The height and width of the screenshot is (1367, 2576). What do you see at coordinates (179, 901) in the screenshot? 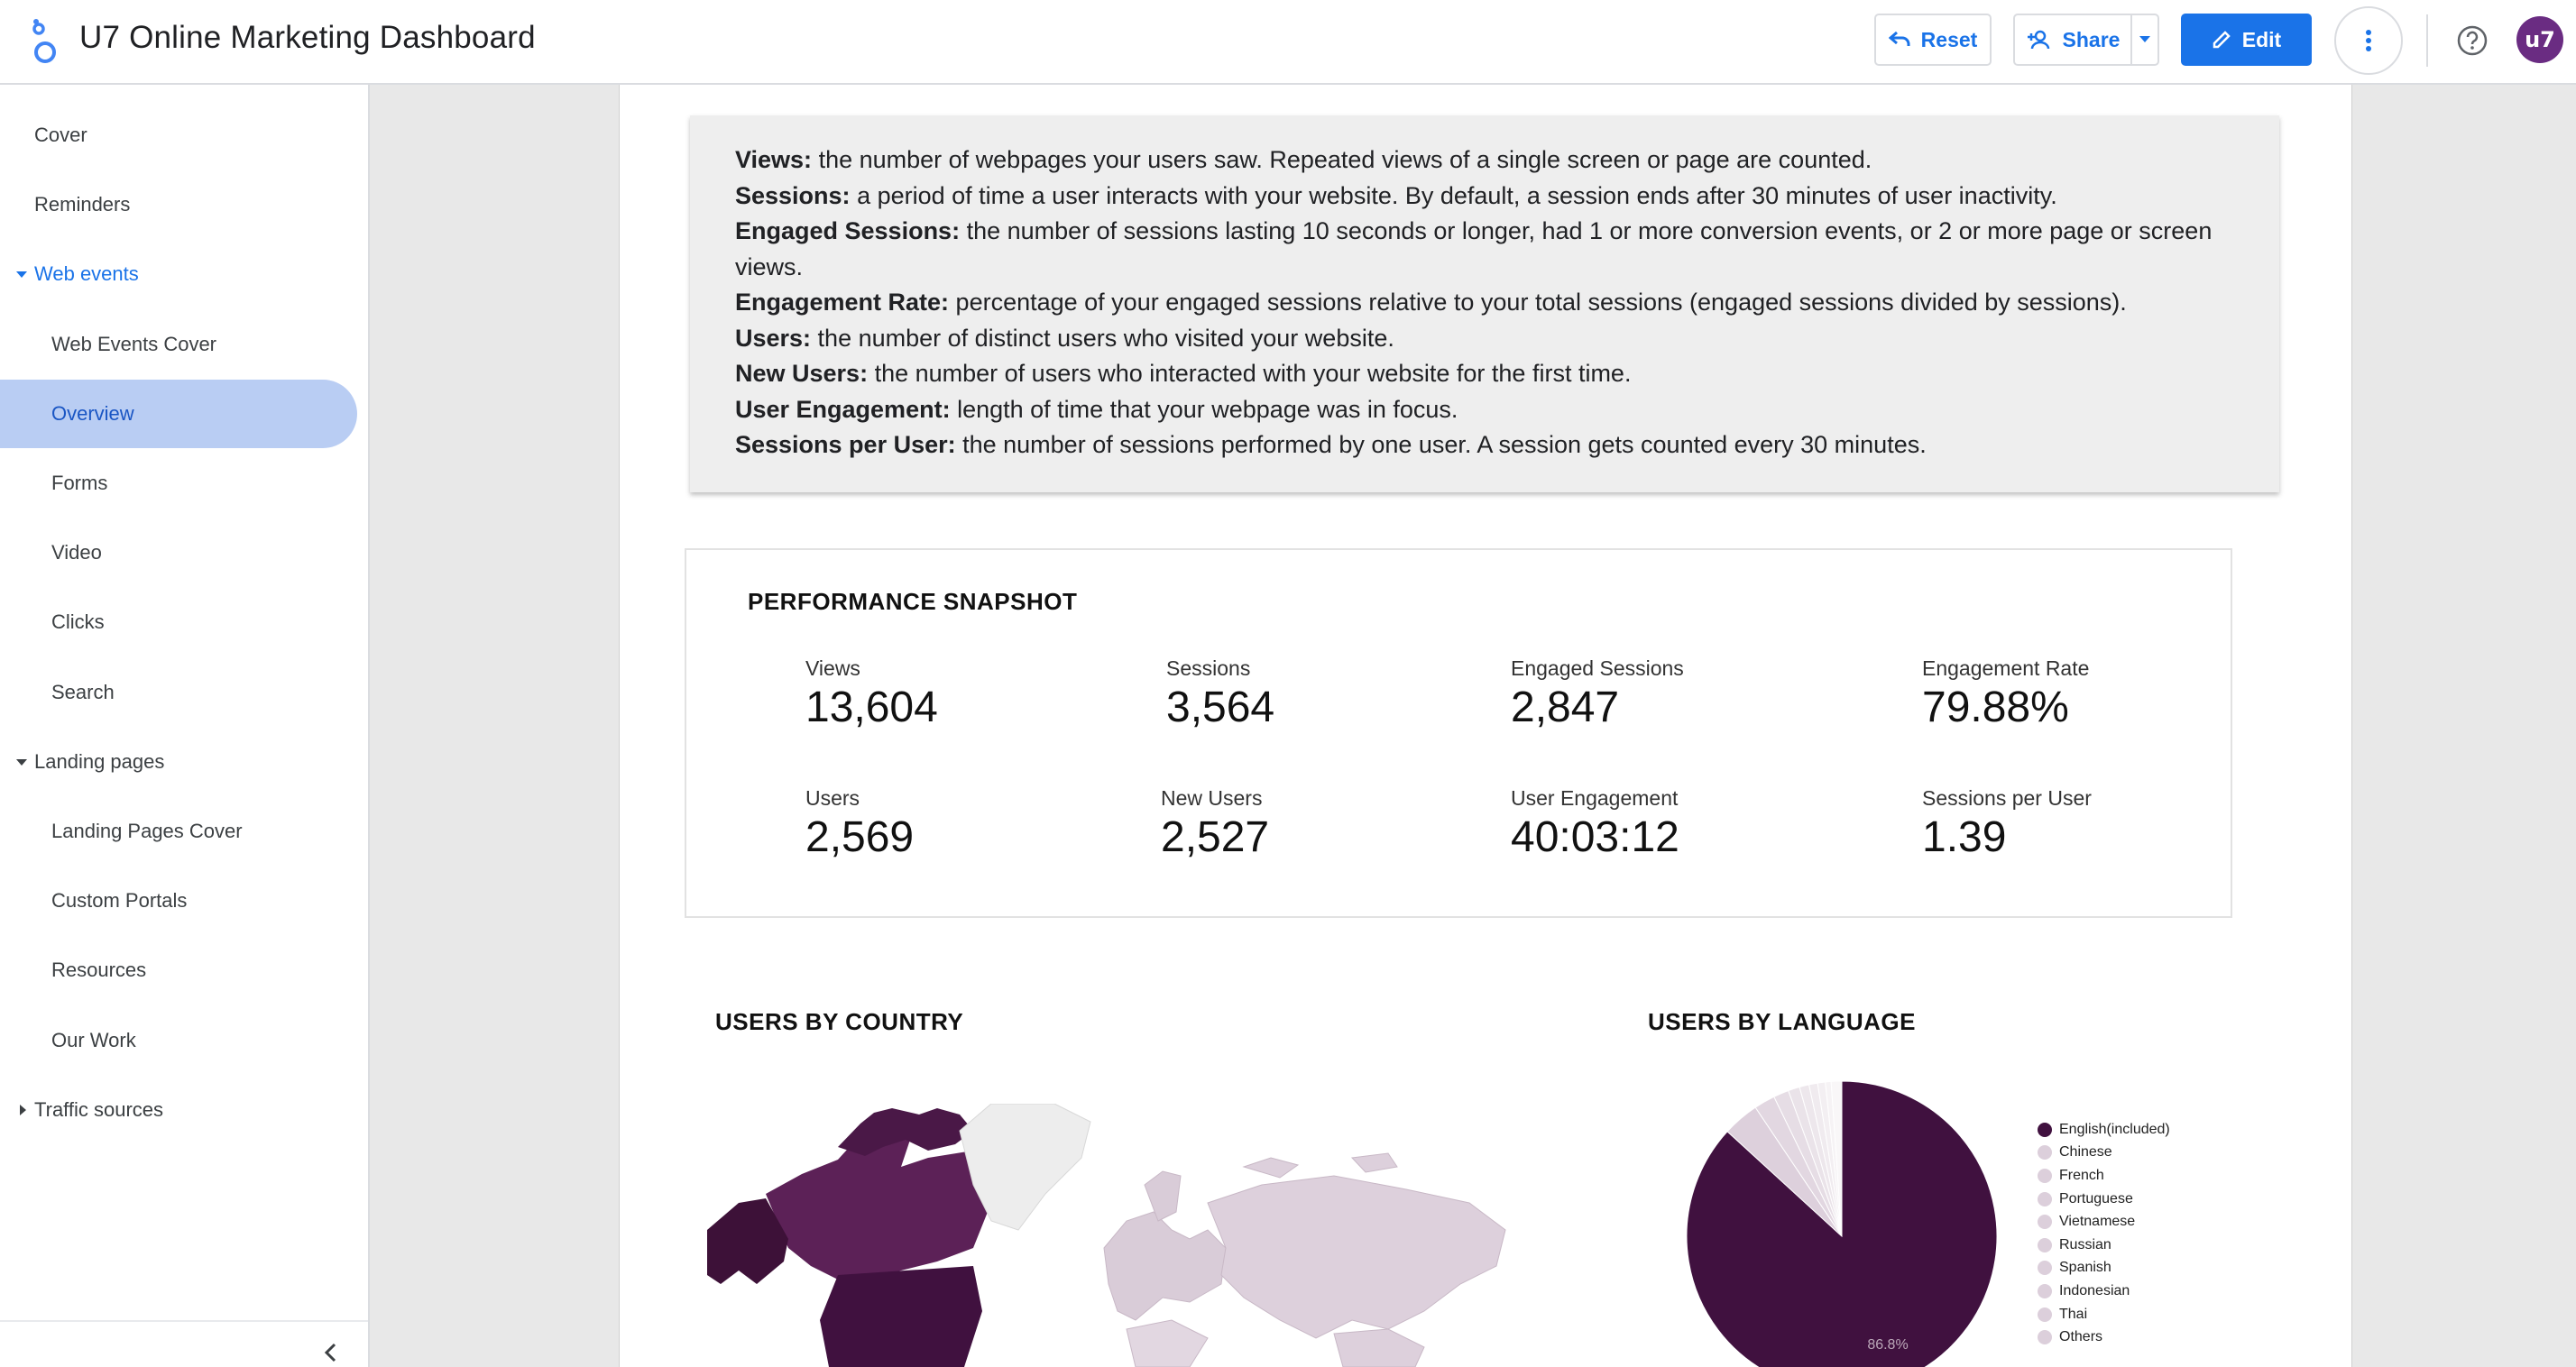
I see `sidebar-item-custom-portals: Custom Portals` at bounding box center [179, 901].